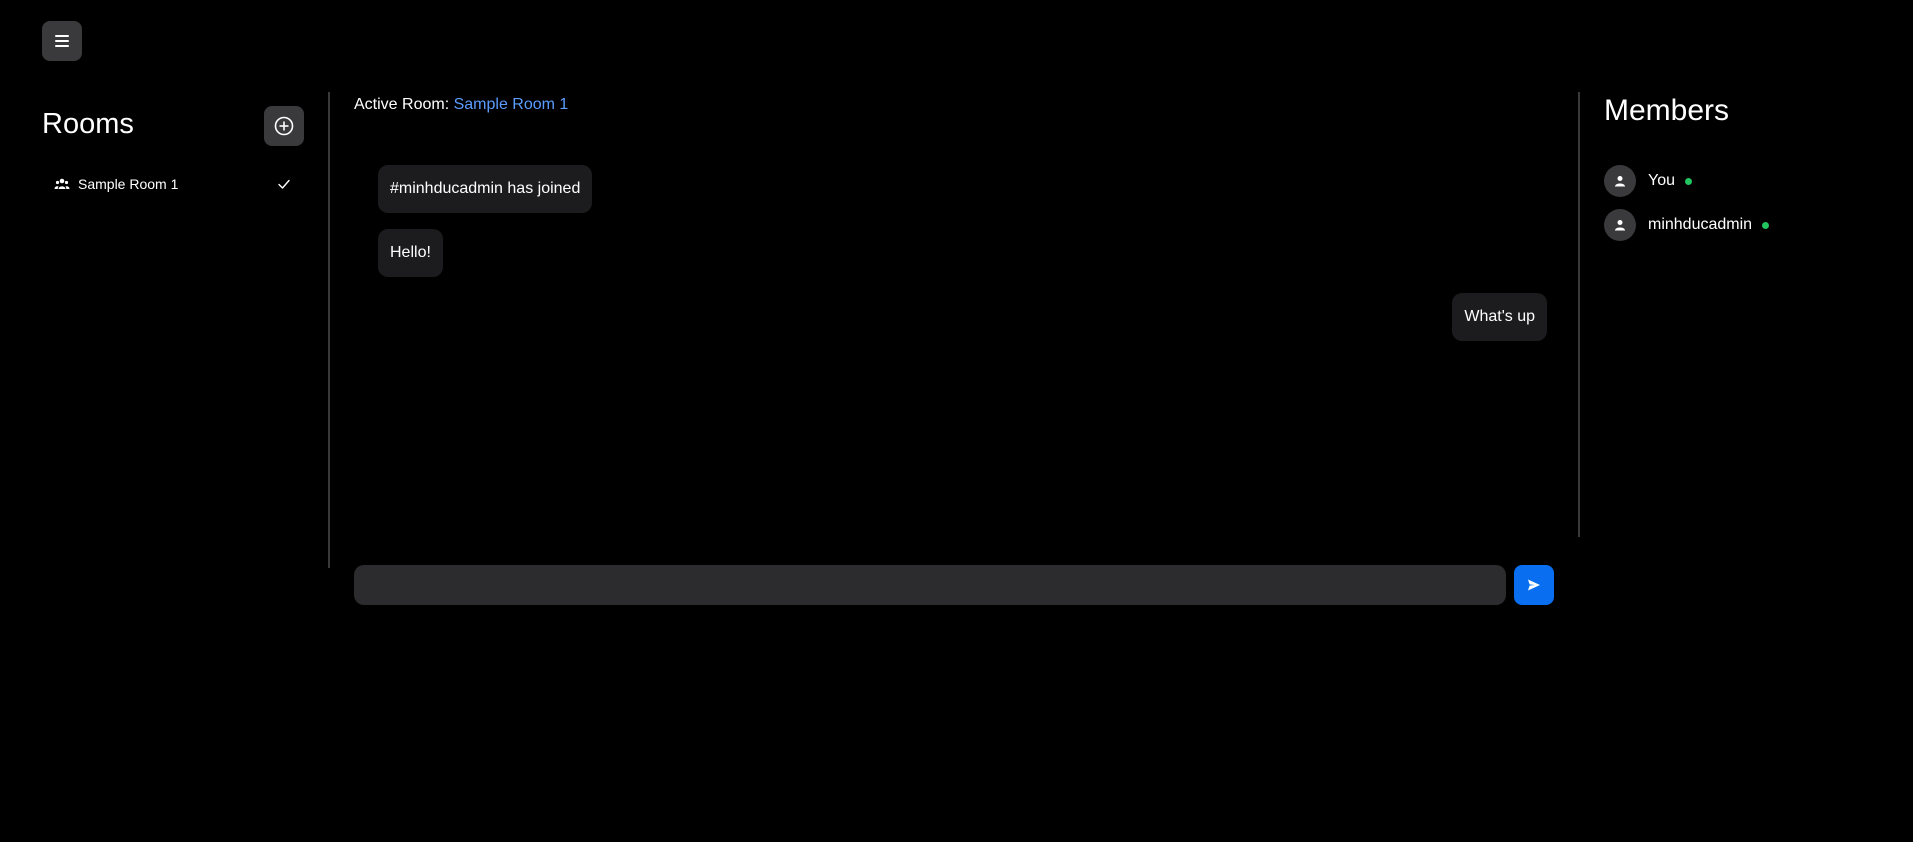 The width and height of the screenshot is (1913, 842). I want to click on hamburger-menu-icon, so click(62, 41).